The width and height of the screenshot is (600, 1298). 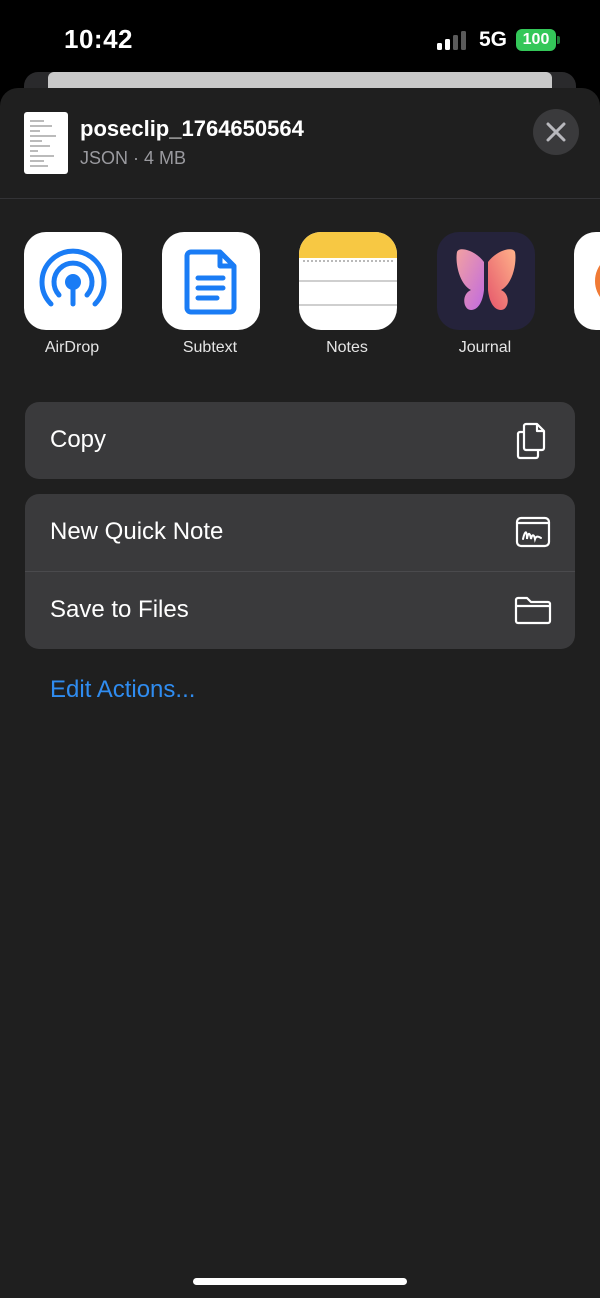 What do you see at coordinates (211, 281) in the screenshot?
I see `subtext-icon` at bounding box center [211, 281].